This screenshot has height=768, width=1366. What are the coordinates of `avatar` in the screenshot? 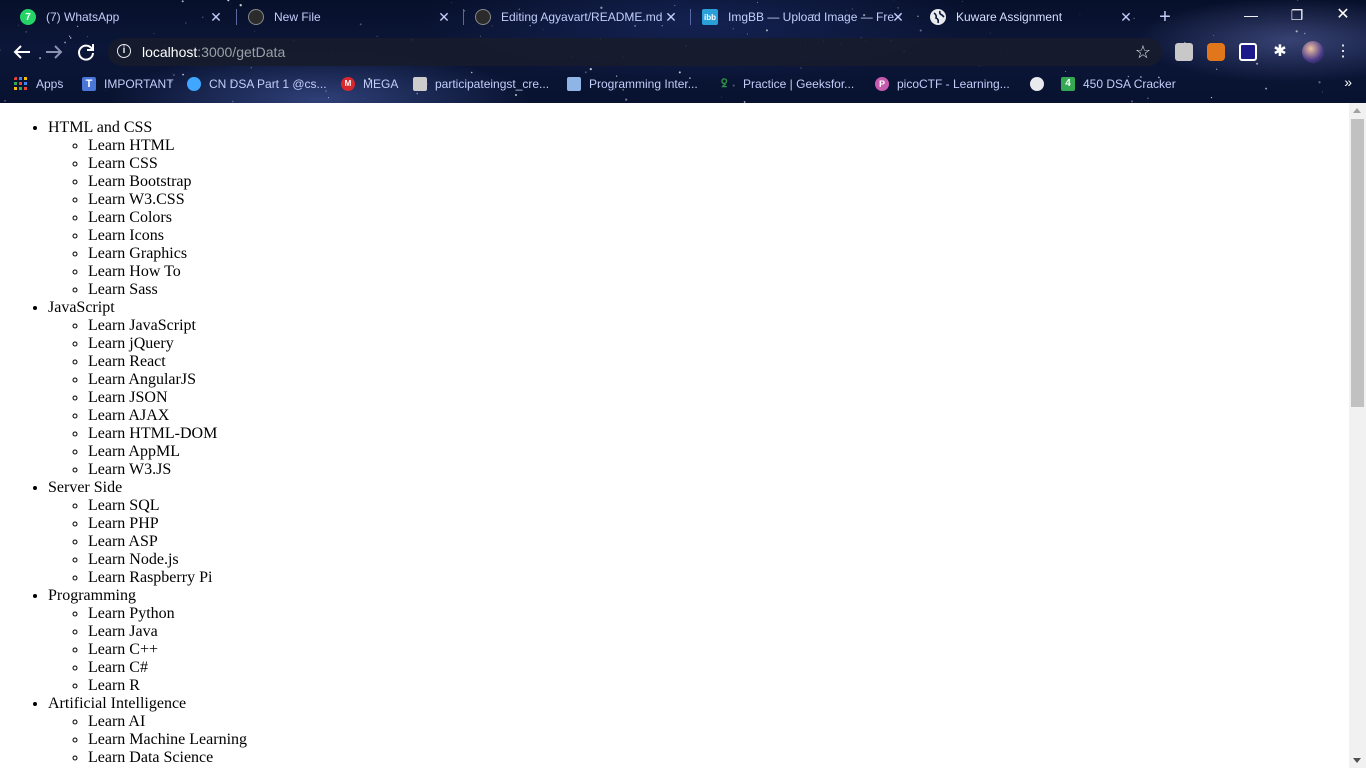 It's located at (1313, 52).